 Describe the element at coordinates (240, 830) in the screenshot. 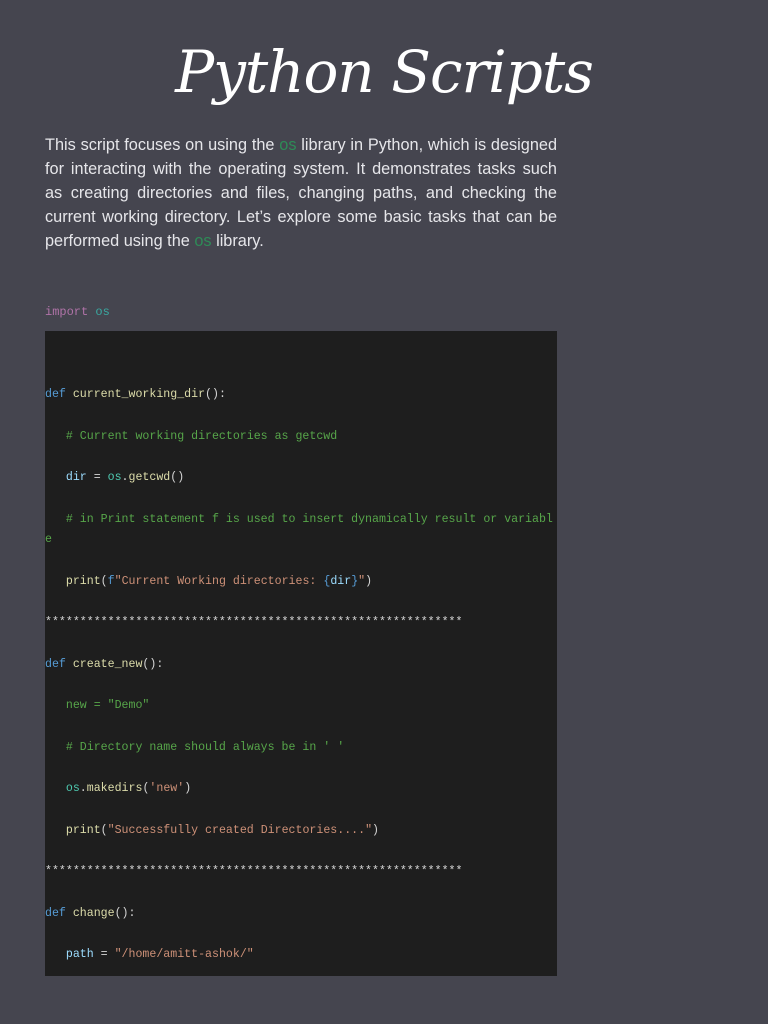

I see `code-token: "Successfully created Directories...."` at that location.